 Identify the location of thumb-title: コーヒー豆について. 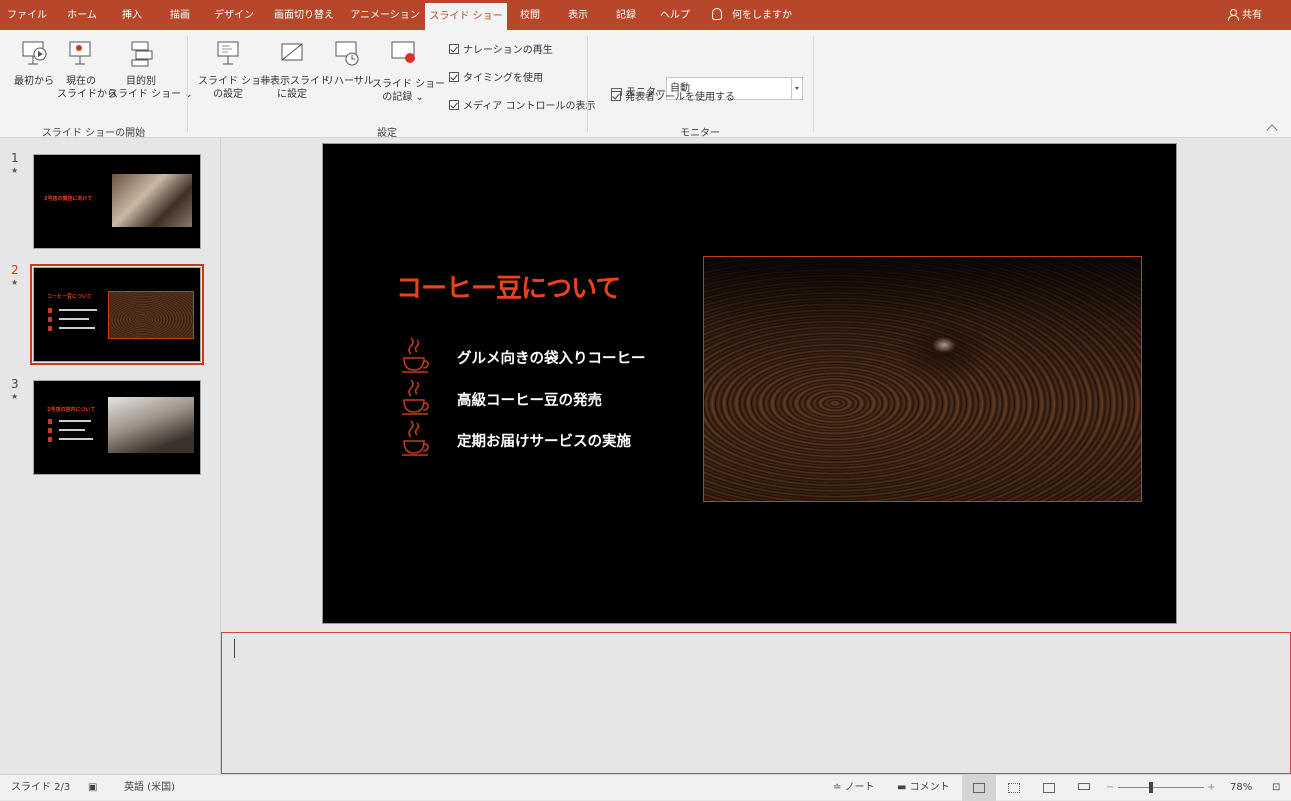
(69, 297).